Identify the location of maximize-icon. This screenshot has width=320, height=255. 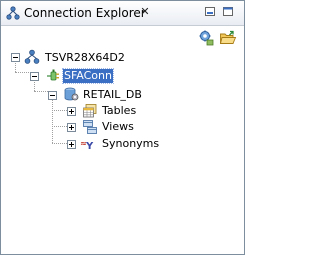
(228, 11).